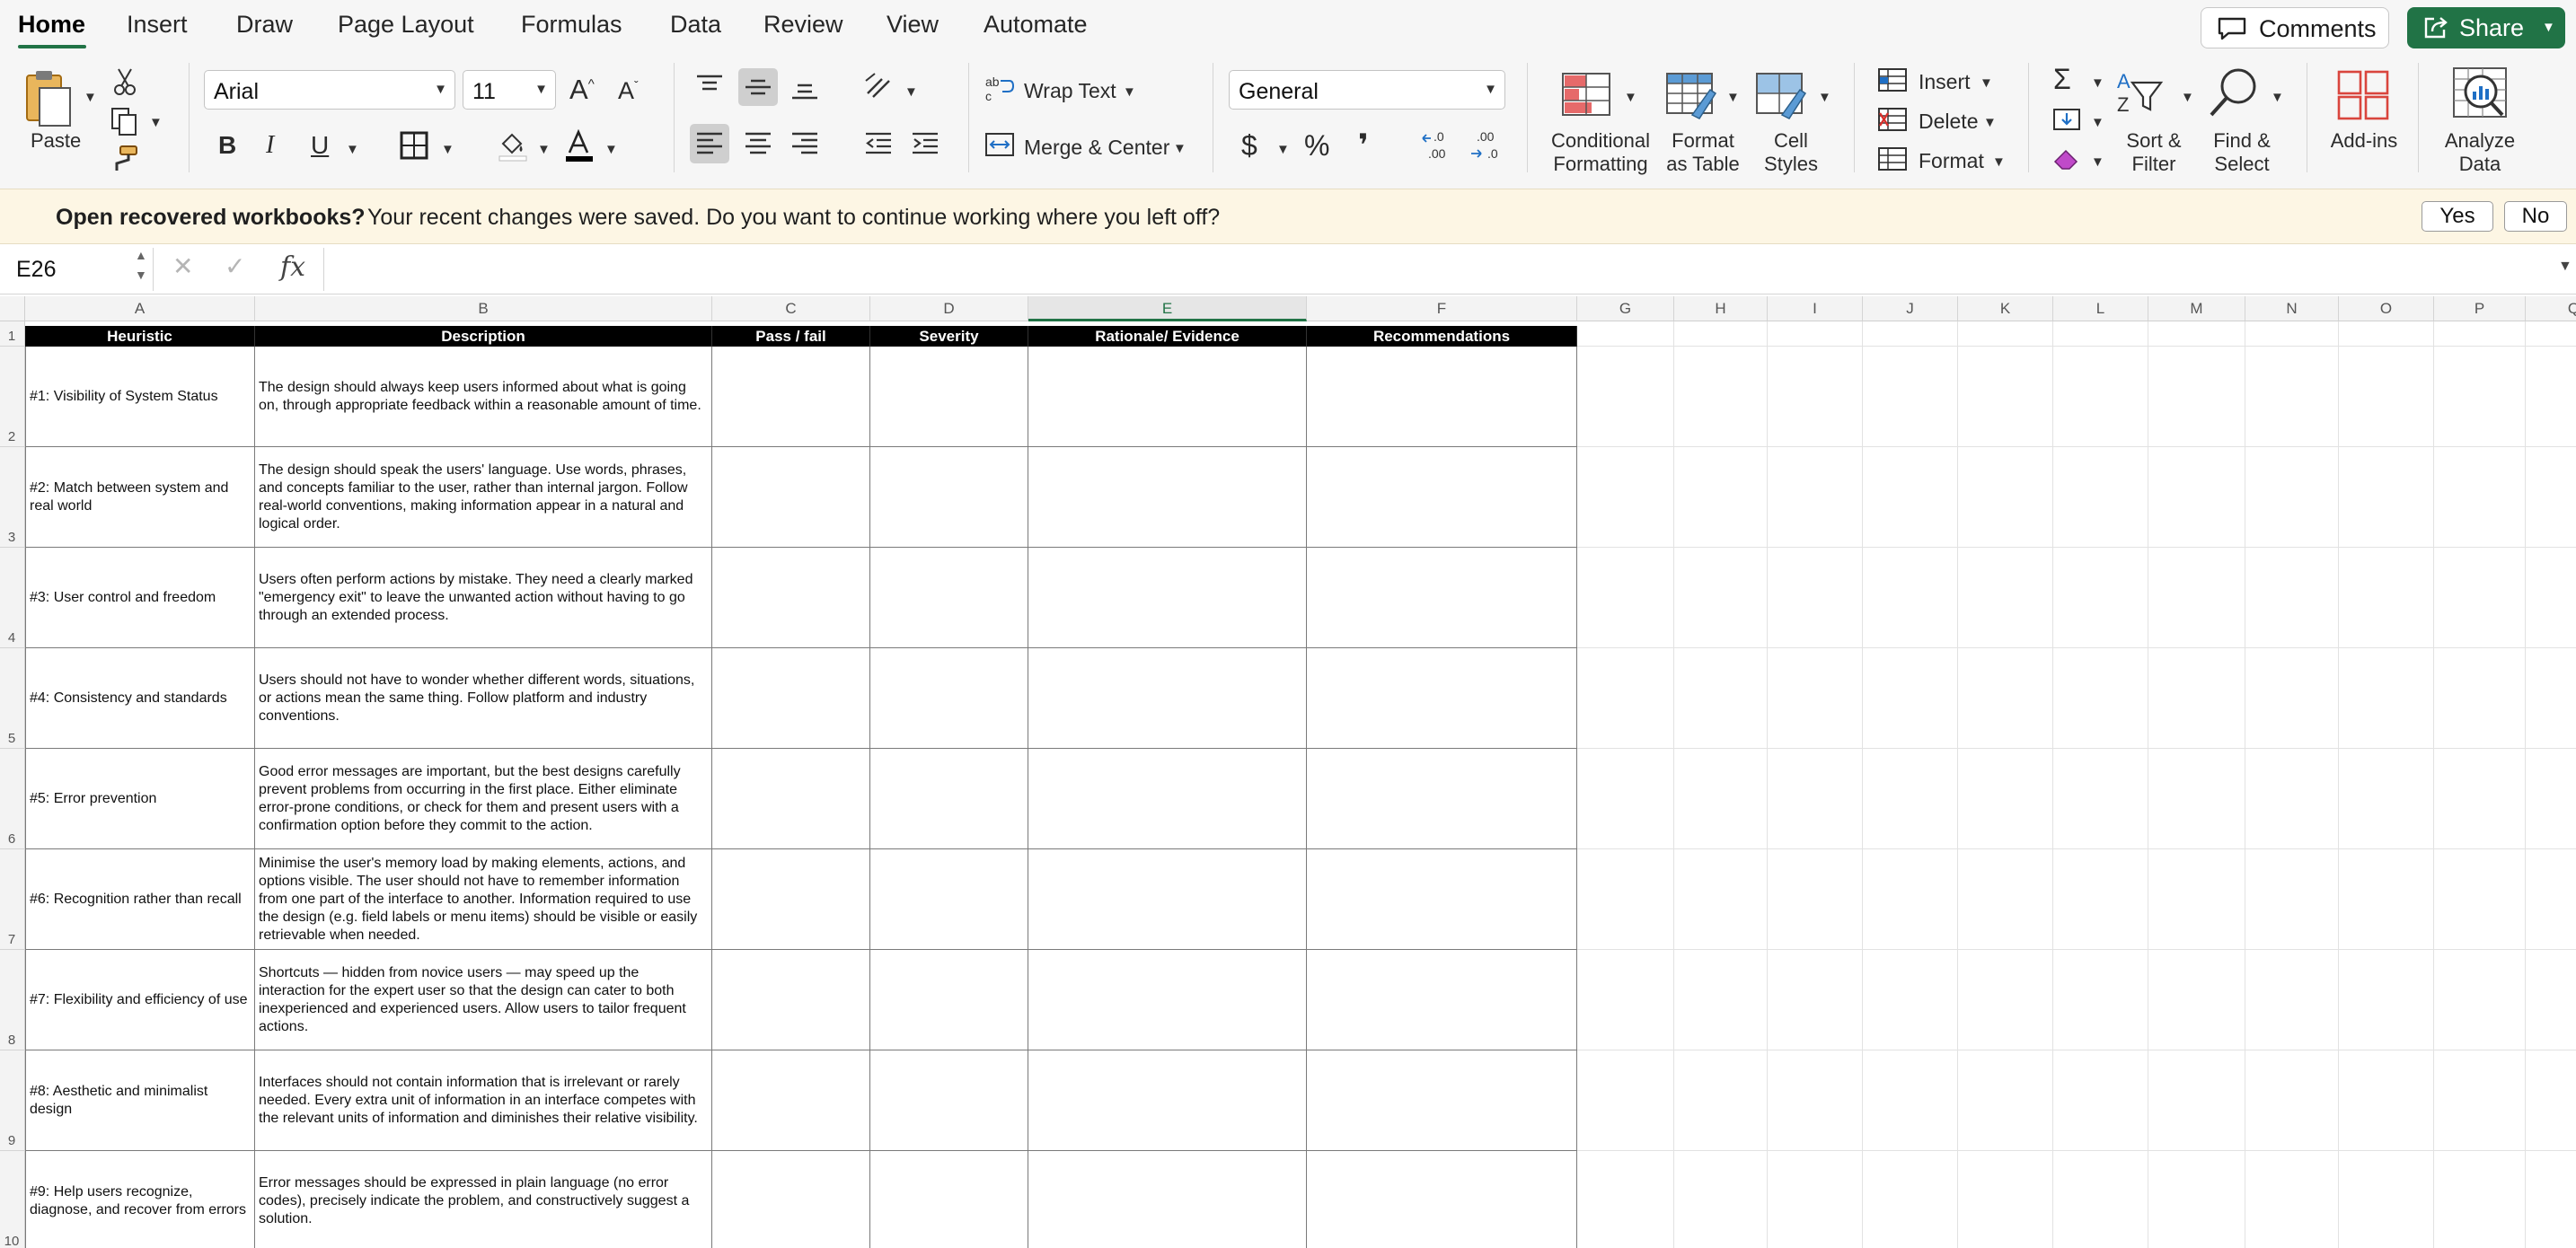  Describe the element at coordinates (2140, 93) in the screenshot. I see `sort-filter-icon: A Z` at that location.